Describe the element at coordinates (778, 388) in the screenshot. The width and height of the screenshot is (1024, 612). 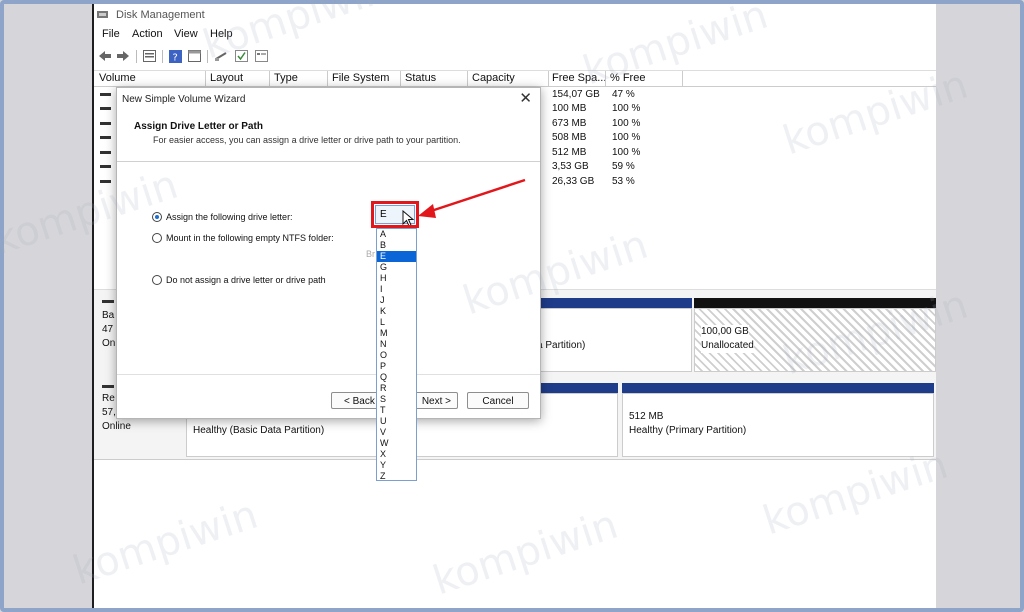
I see `disk1-partition2-bar` at that location.